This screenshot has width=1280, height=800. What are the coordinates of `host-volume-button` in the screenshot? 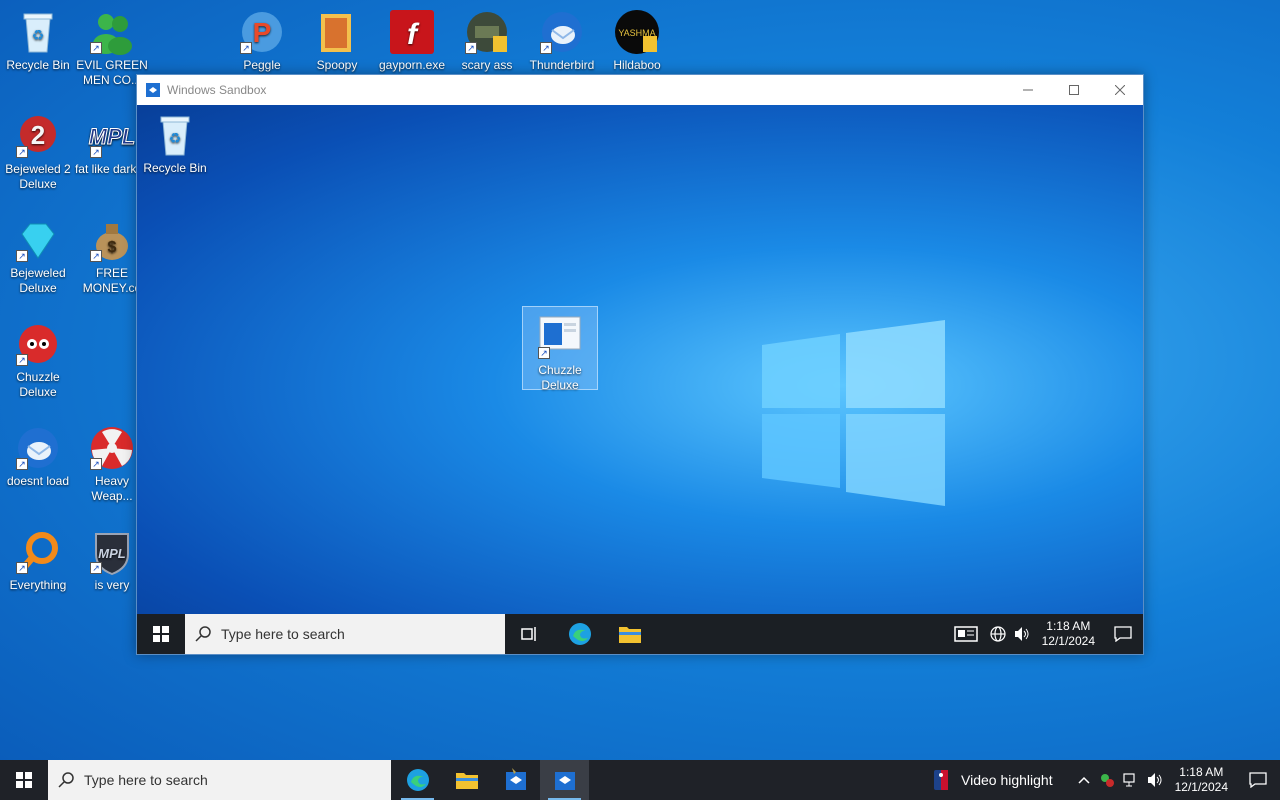 It's located at (1155, 780).